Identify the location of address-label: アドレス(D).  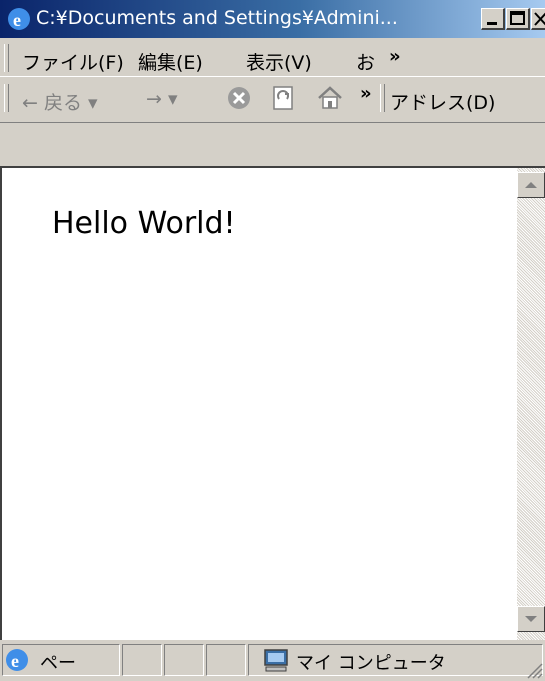
(443, 103).